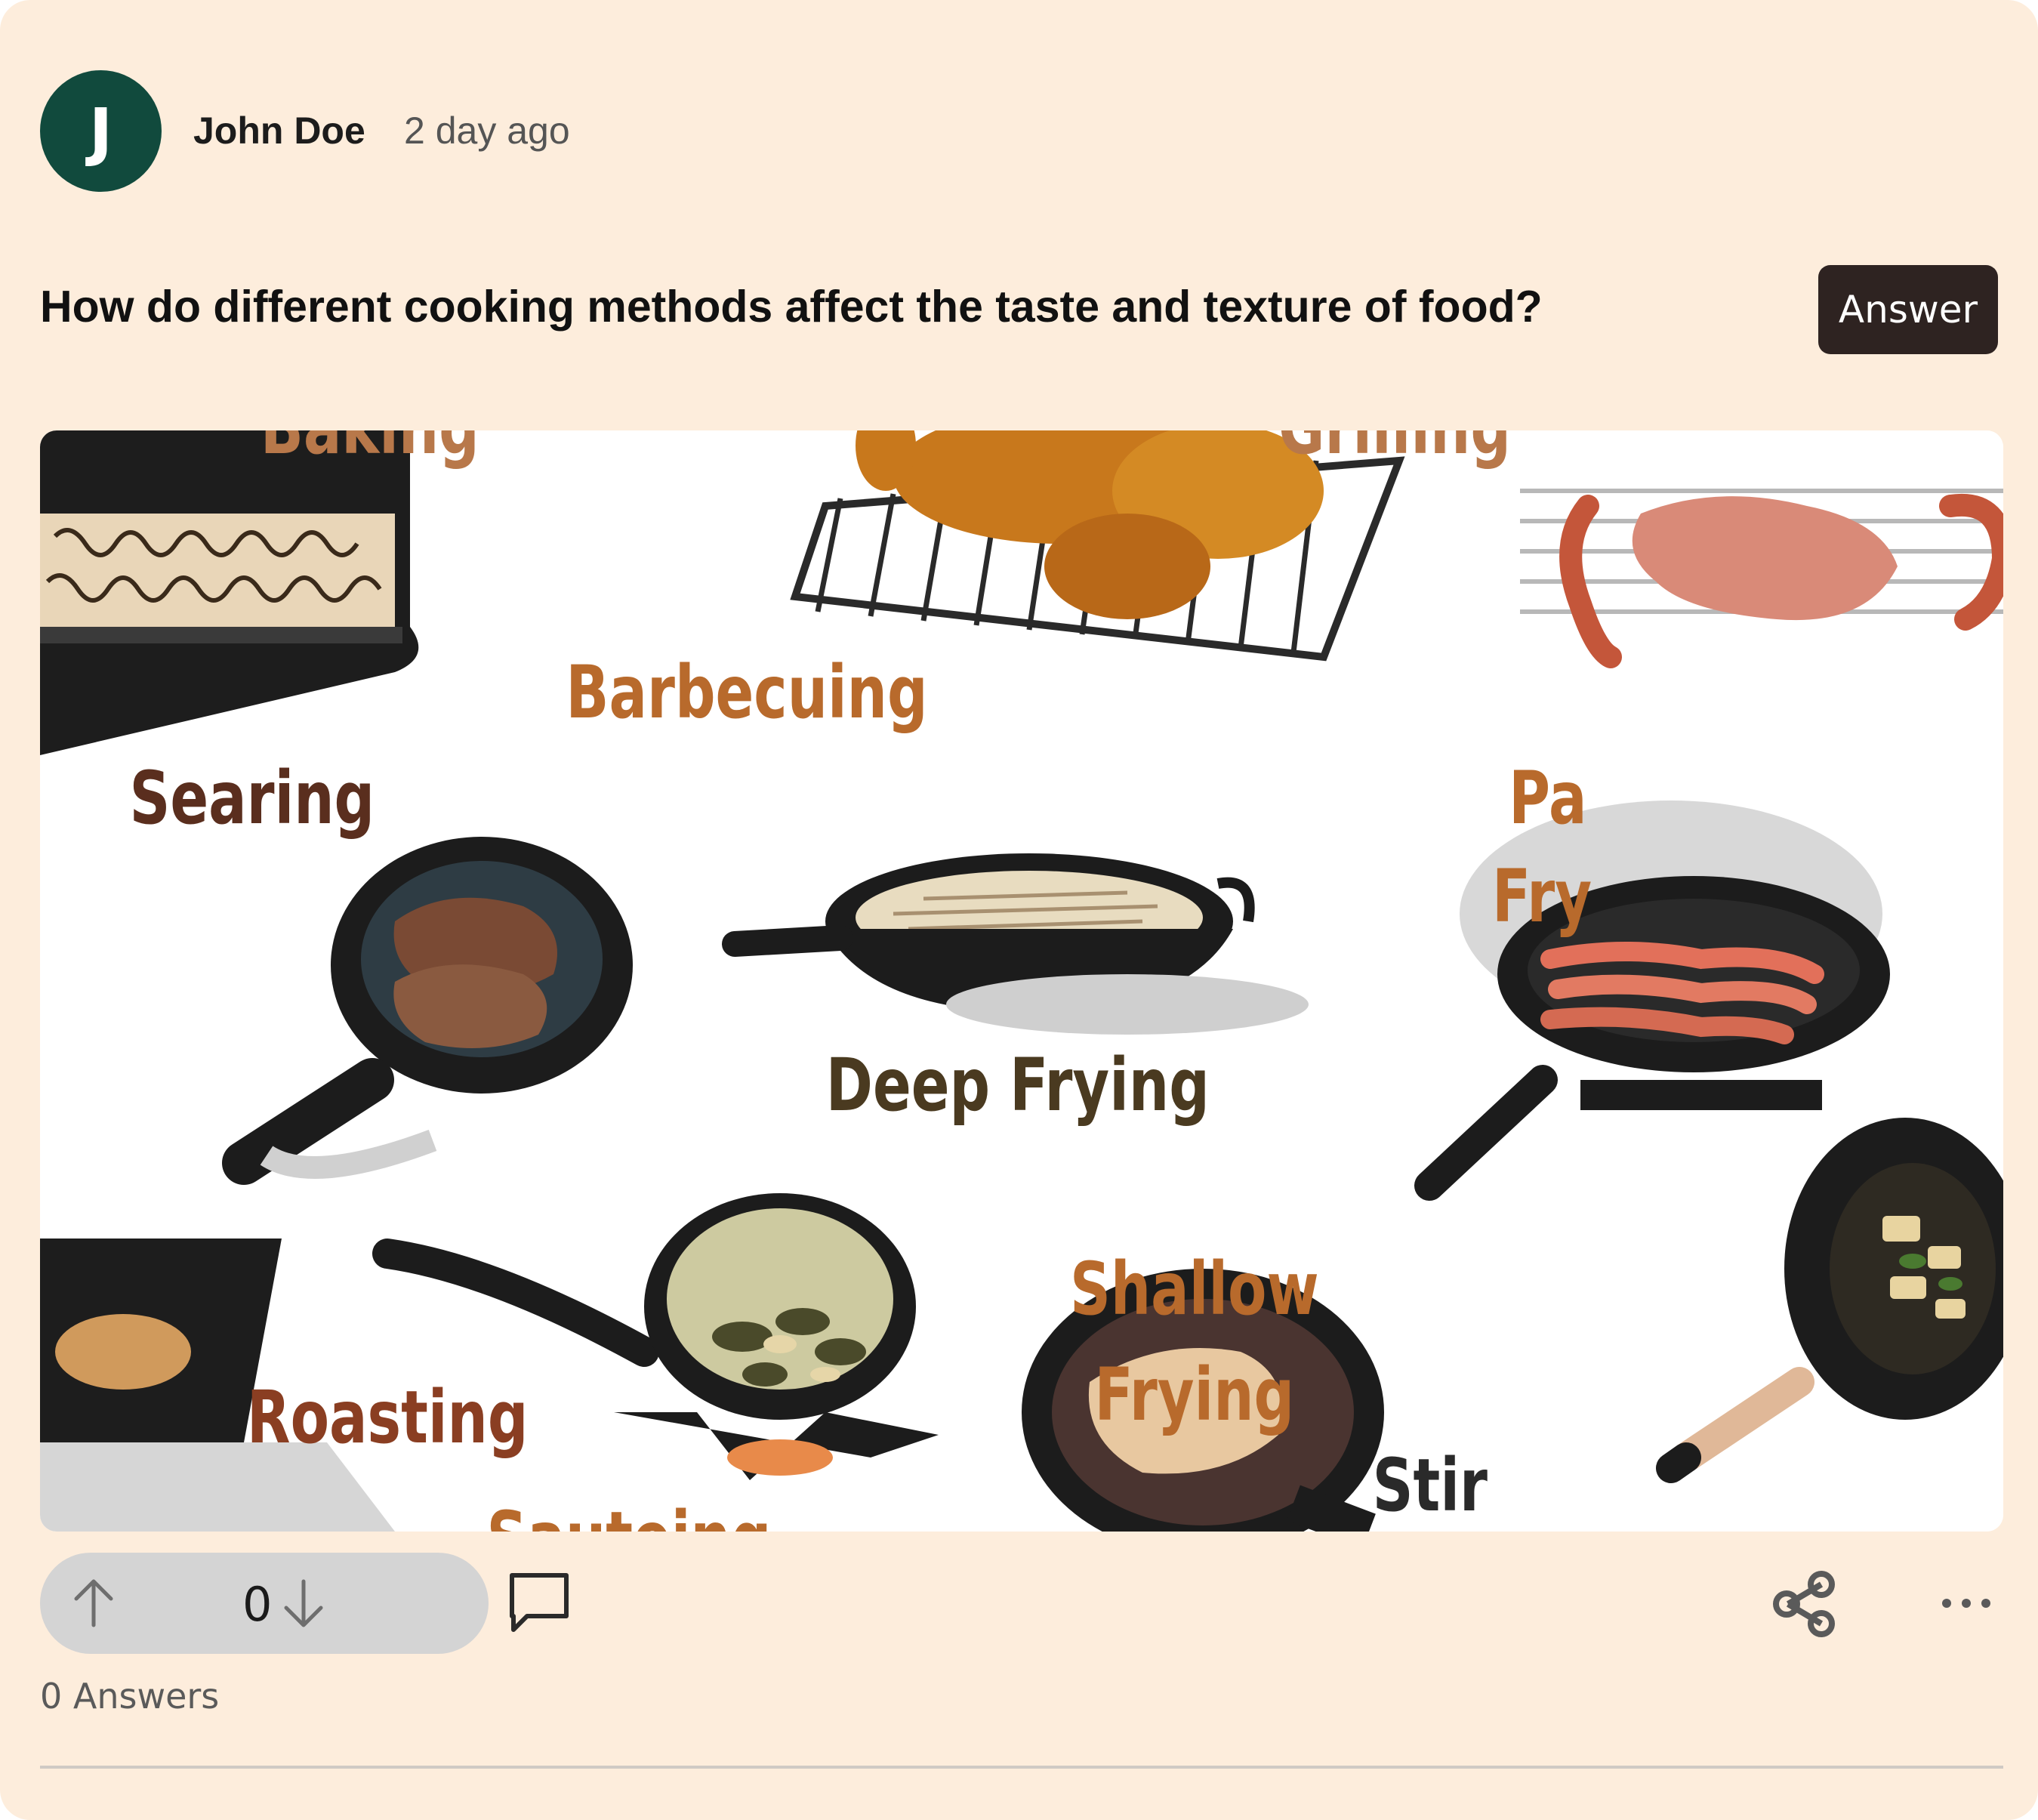  What do you see at coordinates (1547, 799) in the screenshot?
I see `label-pan-frying-1: Pa` at bounding box center [1547, 799].